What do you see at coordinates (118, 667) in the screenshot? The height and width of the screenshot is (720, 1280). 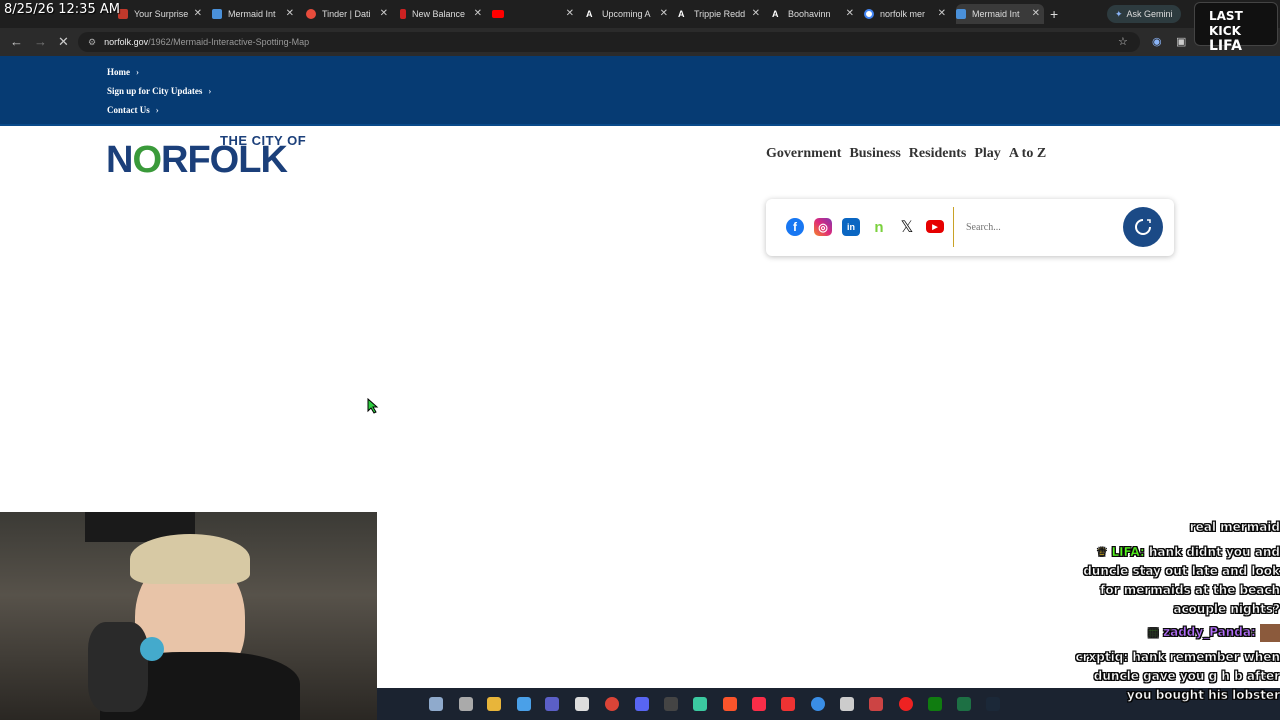 I see `webcam-microphone` at bounding box center [118, 667].